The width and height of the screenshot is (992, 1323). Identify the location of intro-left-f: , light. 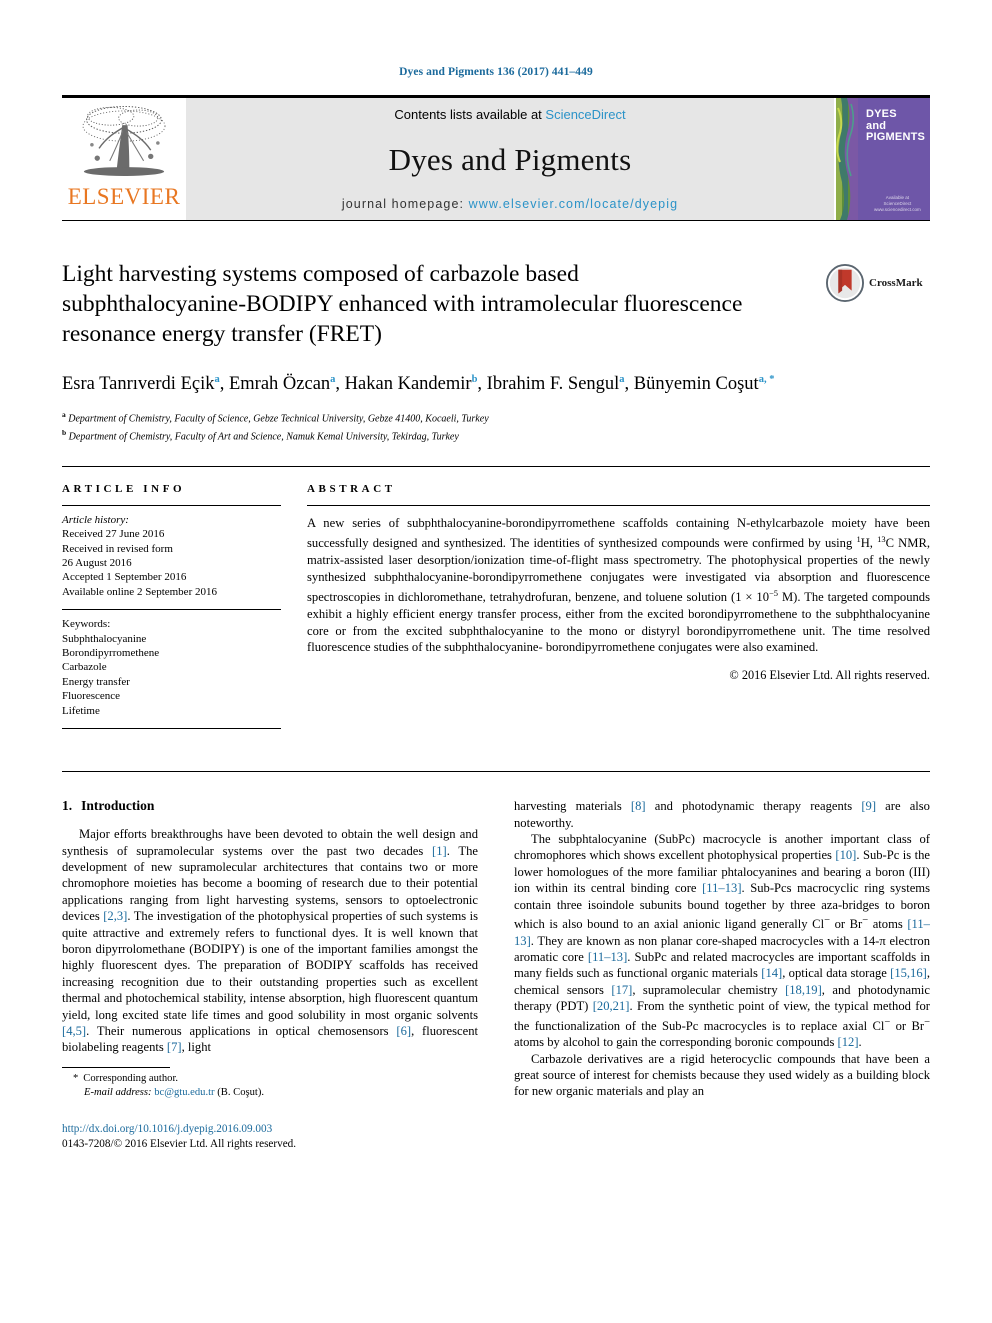
(196, 1047).